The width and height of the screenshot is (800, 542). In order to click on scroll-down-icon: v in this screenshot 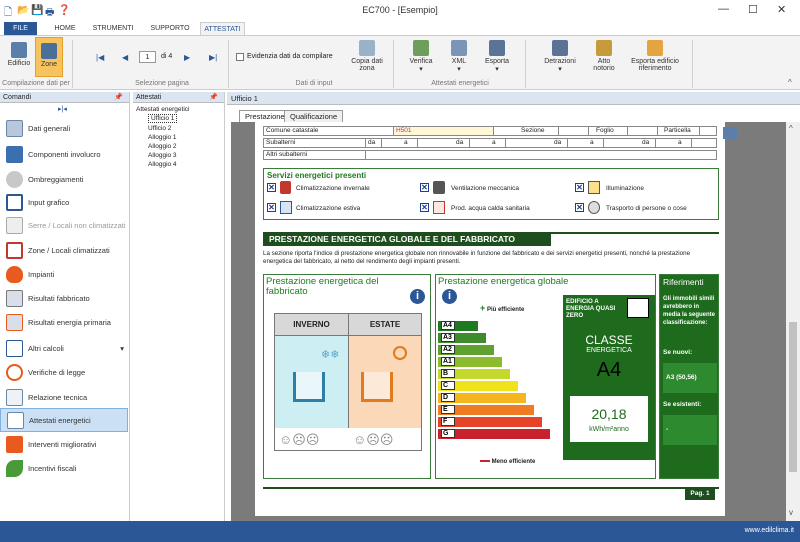, I will do `click(791, 512)`.